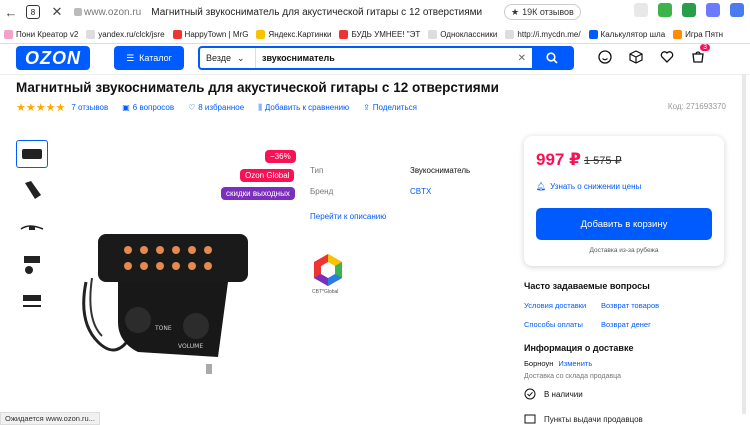 The image size is (750, 425). I want to click on bookmark-item: HappyTown | MrG, so click(210, 34).